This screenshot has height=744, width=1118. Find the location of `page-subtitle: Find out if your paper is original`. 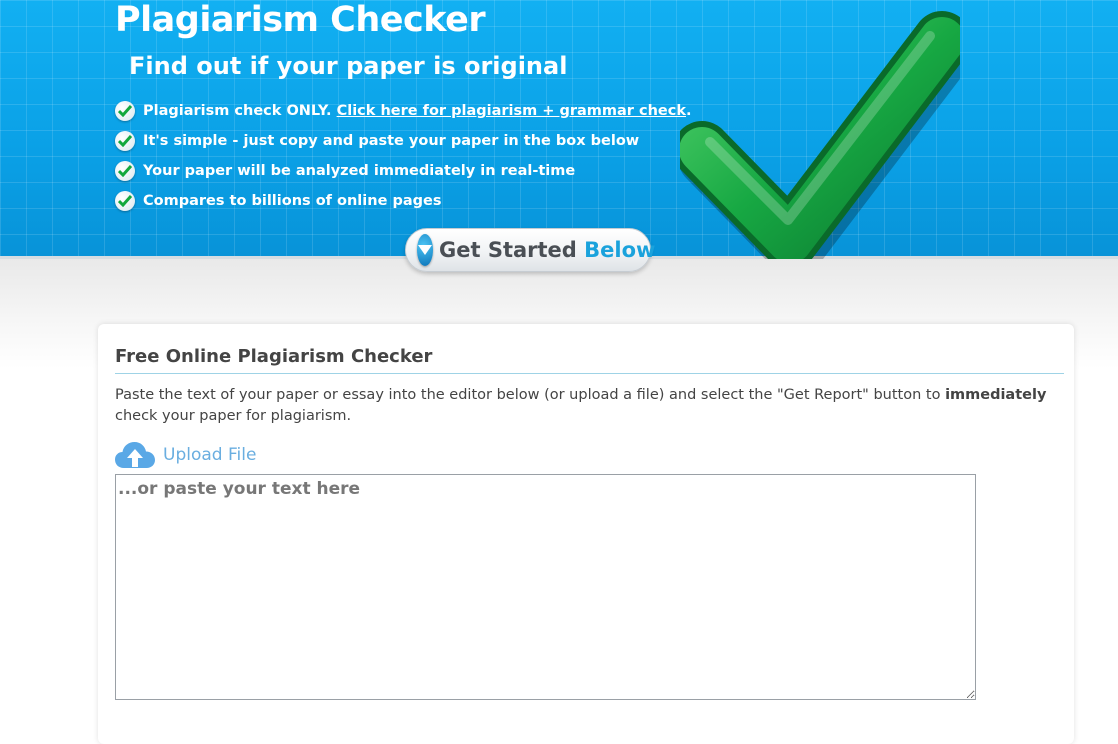

page-subtitle: Find out if your paper is original is located at coordinates (348, 66).